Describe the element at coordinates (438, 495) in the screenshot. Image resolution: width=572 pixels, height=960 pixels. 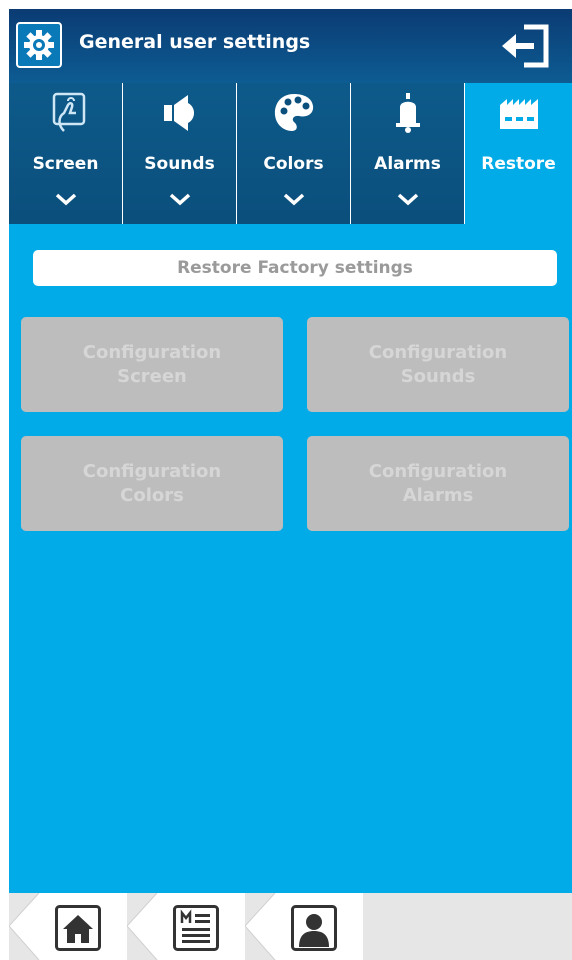
I see `button-label-line2: Alarms` at that location.